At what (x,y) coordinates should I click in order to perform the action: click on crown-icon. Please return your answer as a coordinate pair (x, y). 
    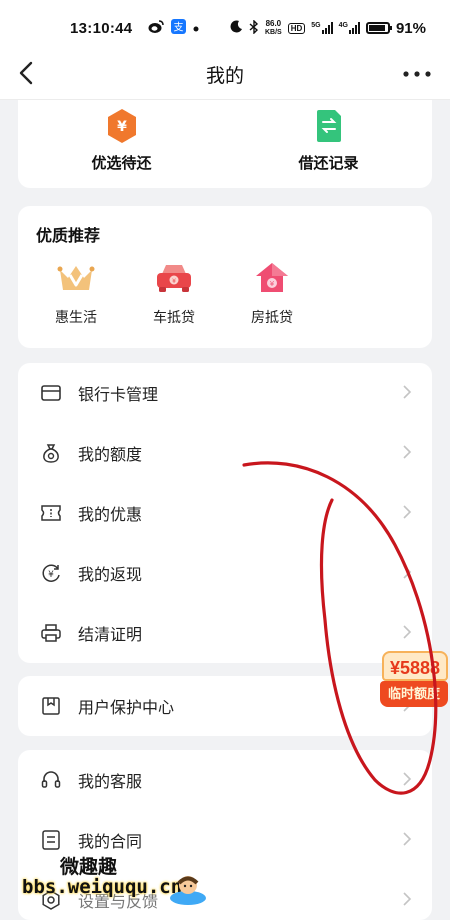
    Looking at the image, I should click on (76, 280).